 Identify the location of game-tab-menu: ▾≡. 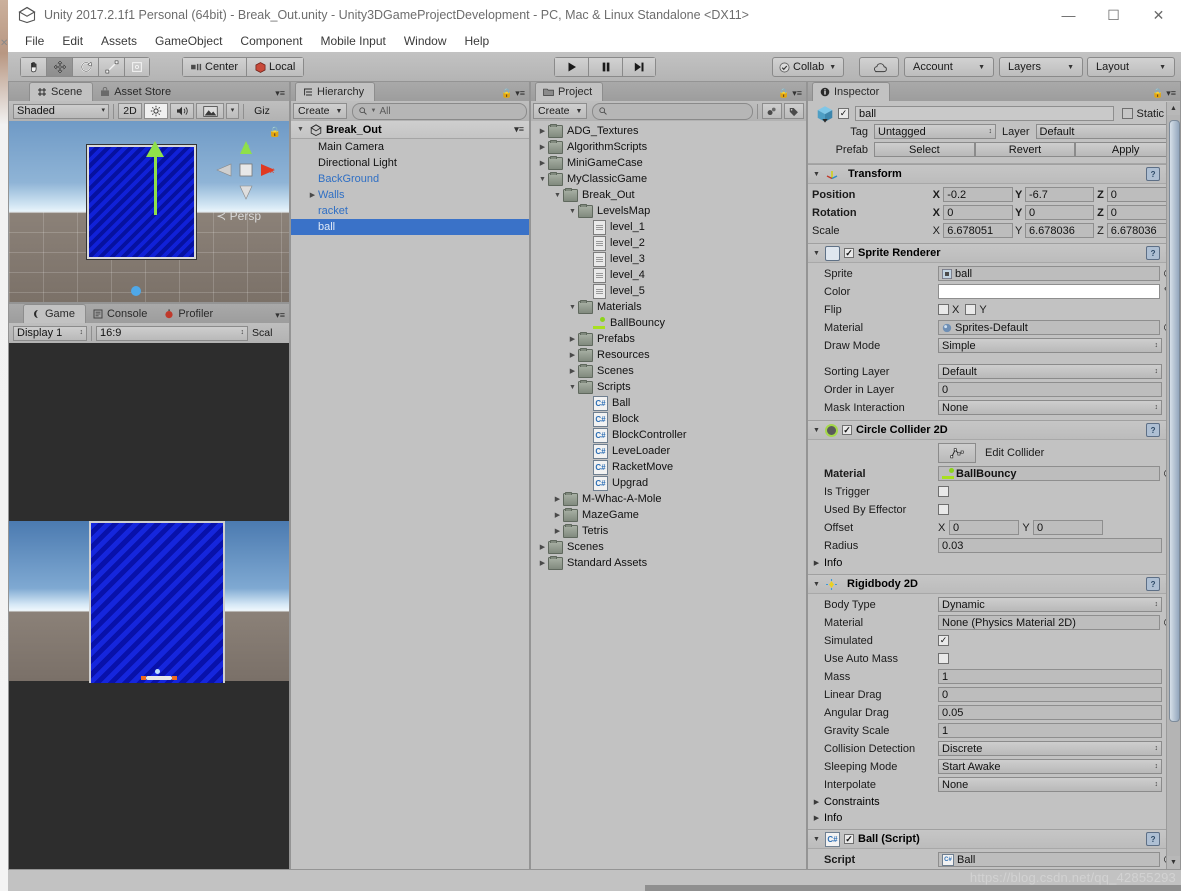
(280, 315).